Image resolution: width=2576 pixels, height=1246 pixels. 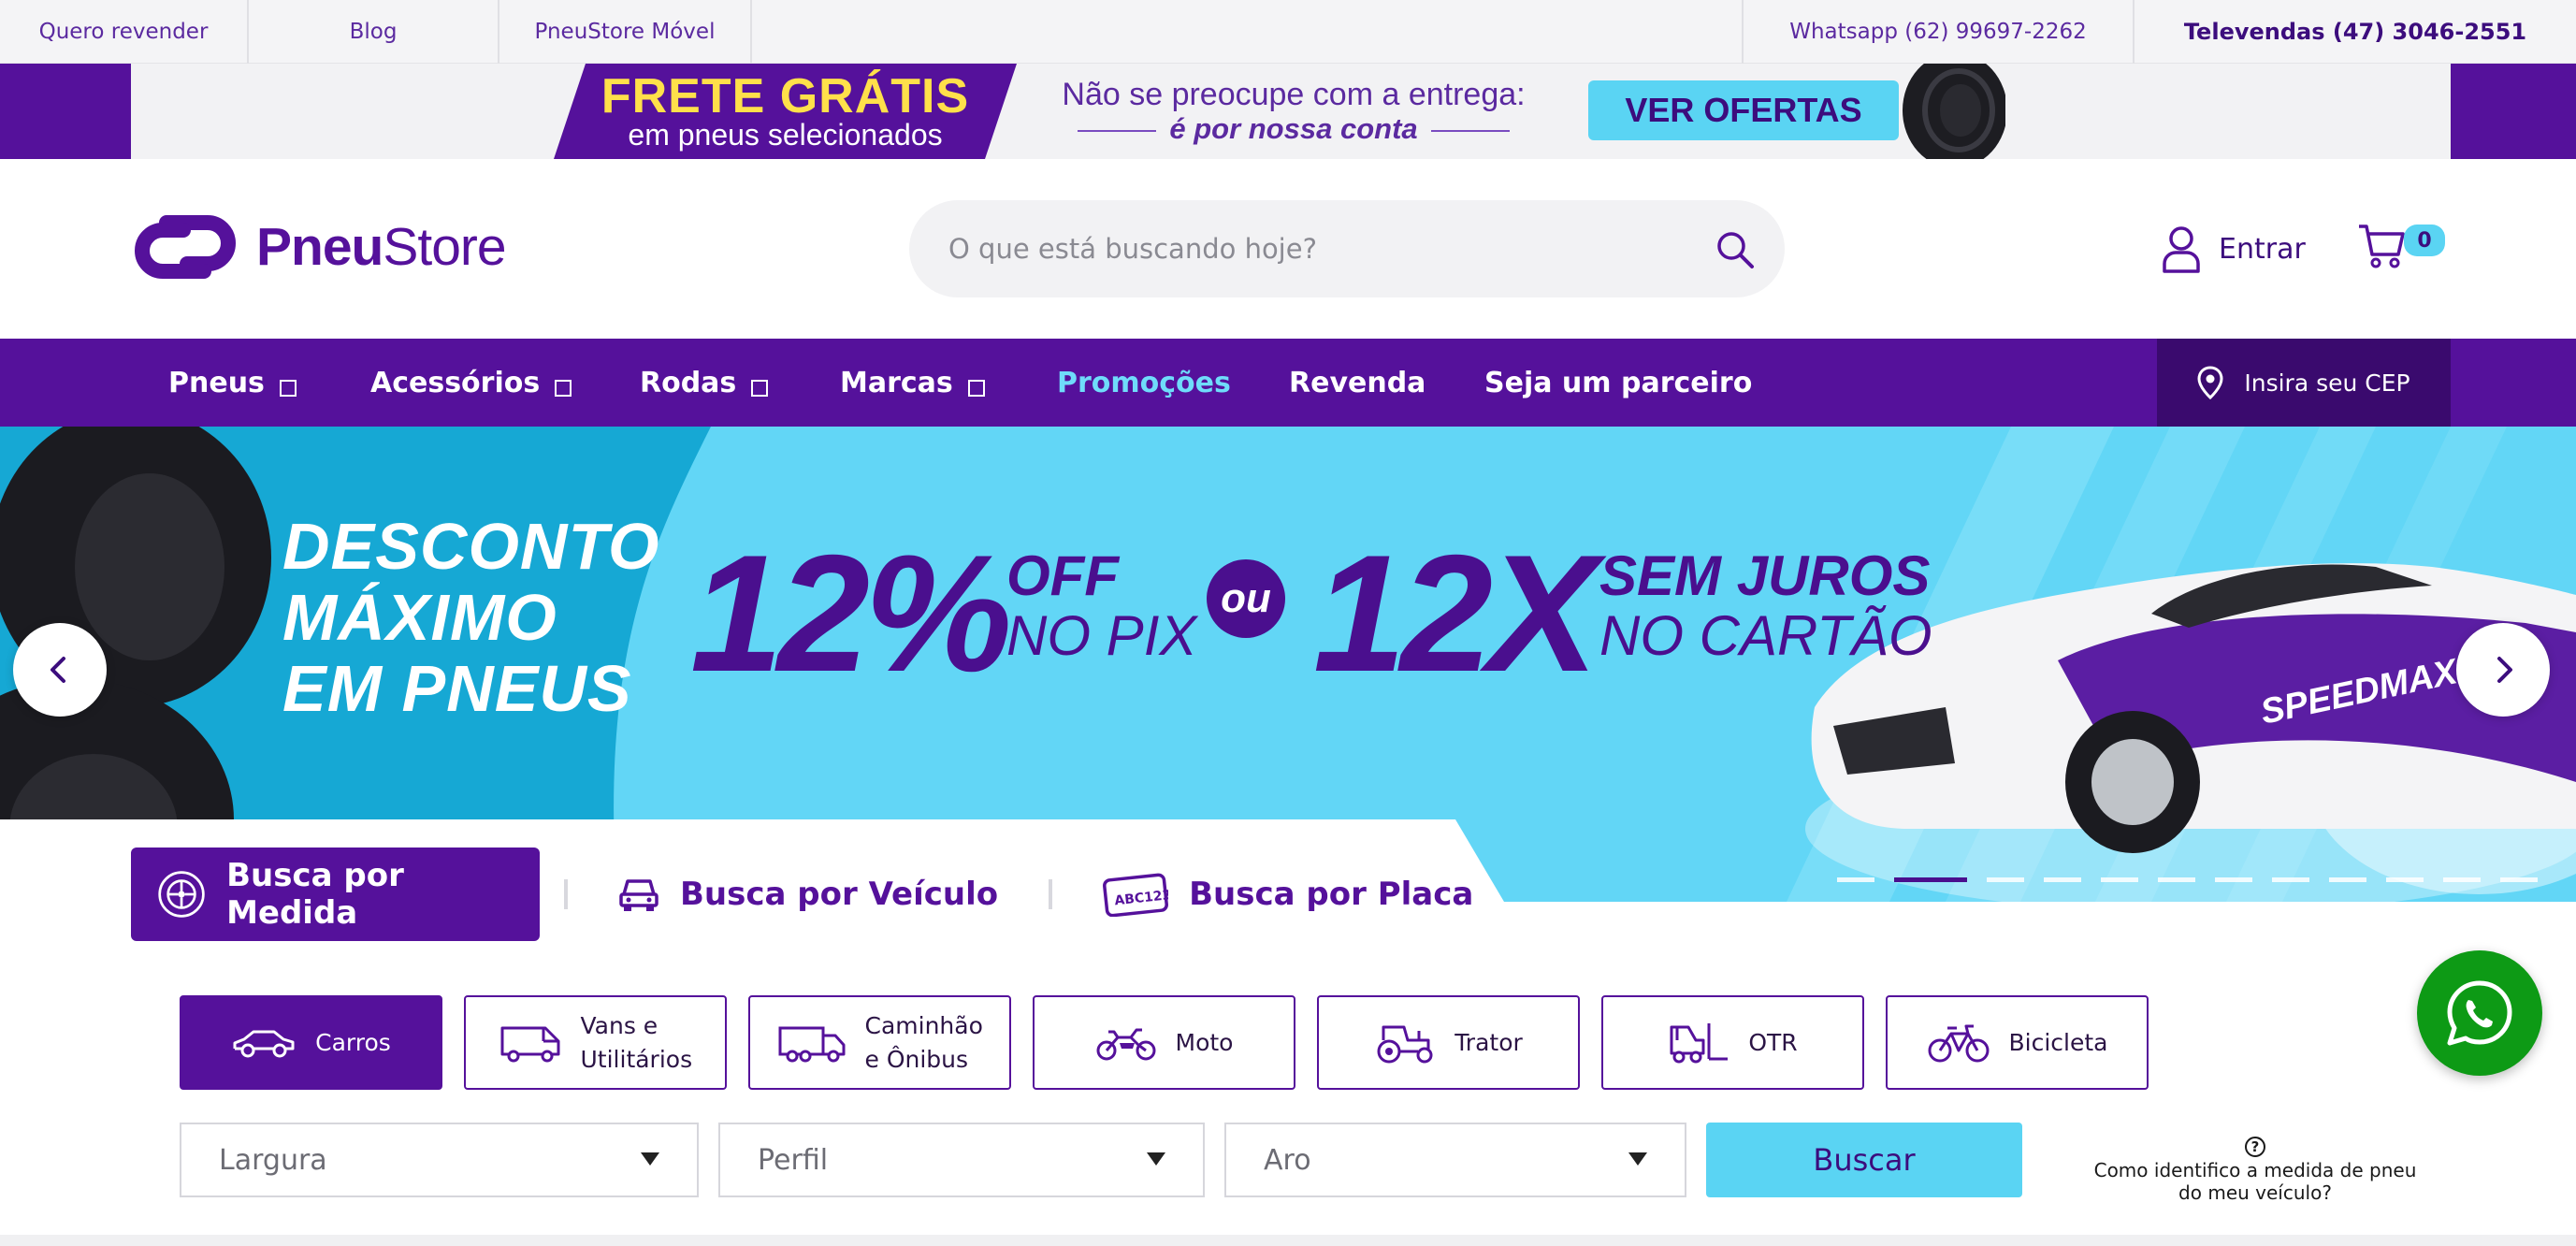 I want to click on carousel-pagination, so click(x=2197, y=879).